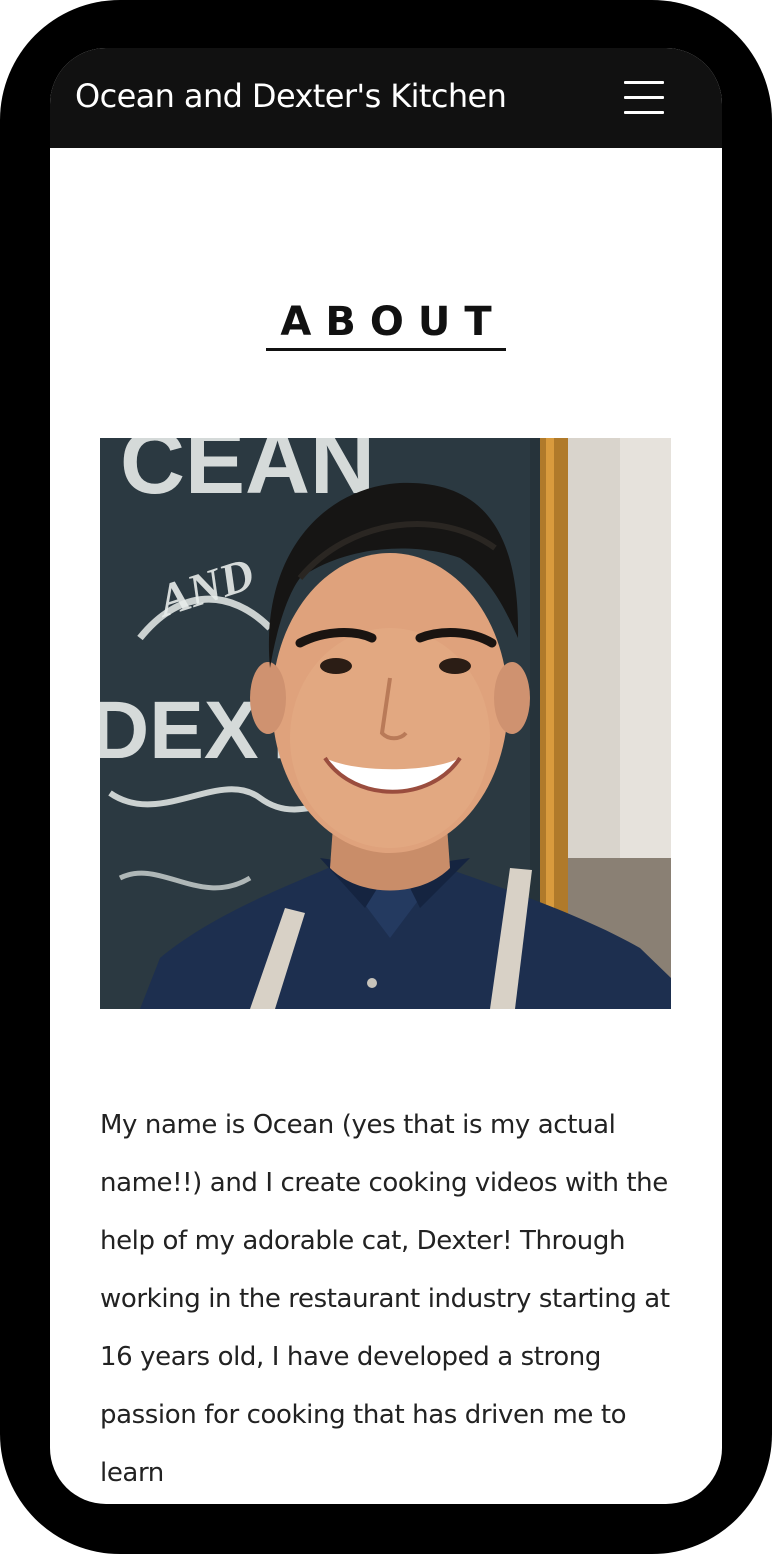 The width and height of the screenshot is (772, 1554). I want to click on about-heading: ABOUT, so click(386, 323).